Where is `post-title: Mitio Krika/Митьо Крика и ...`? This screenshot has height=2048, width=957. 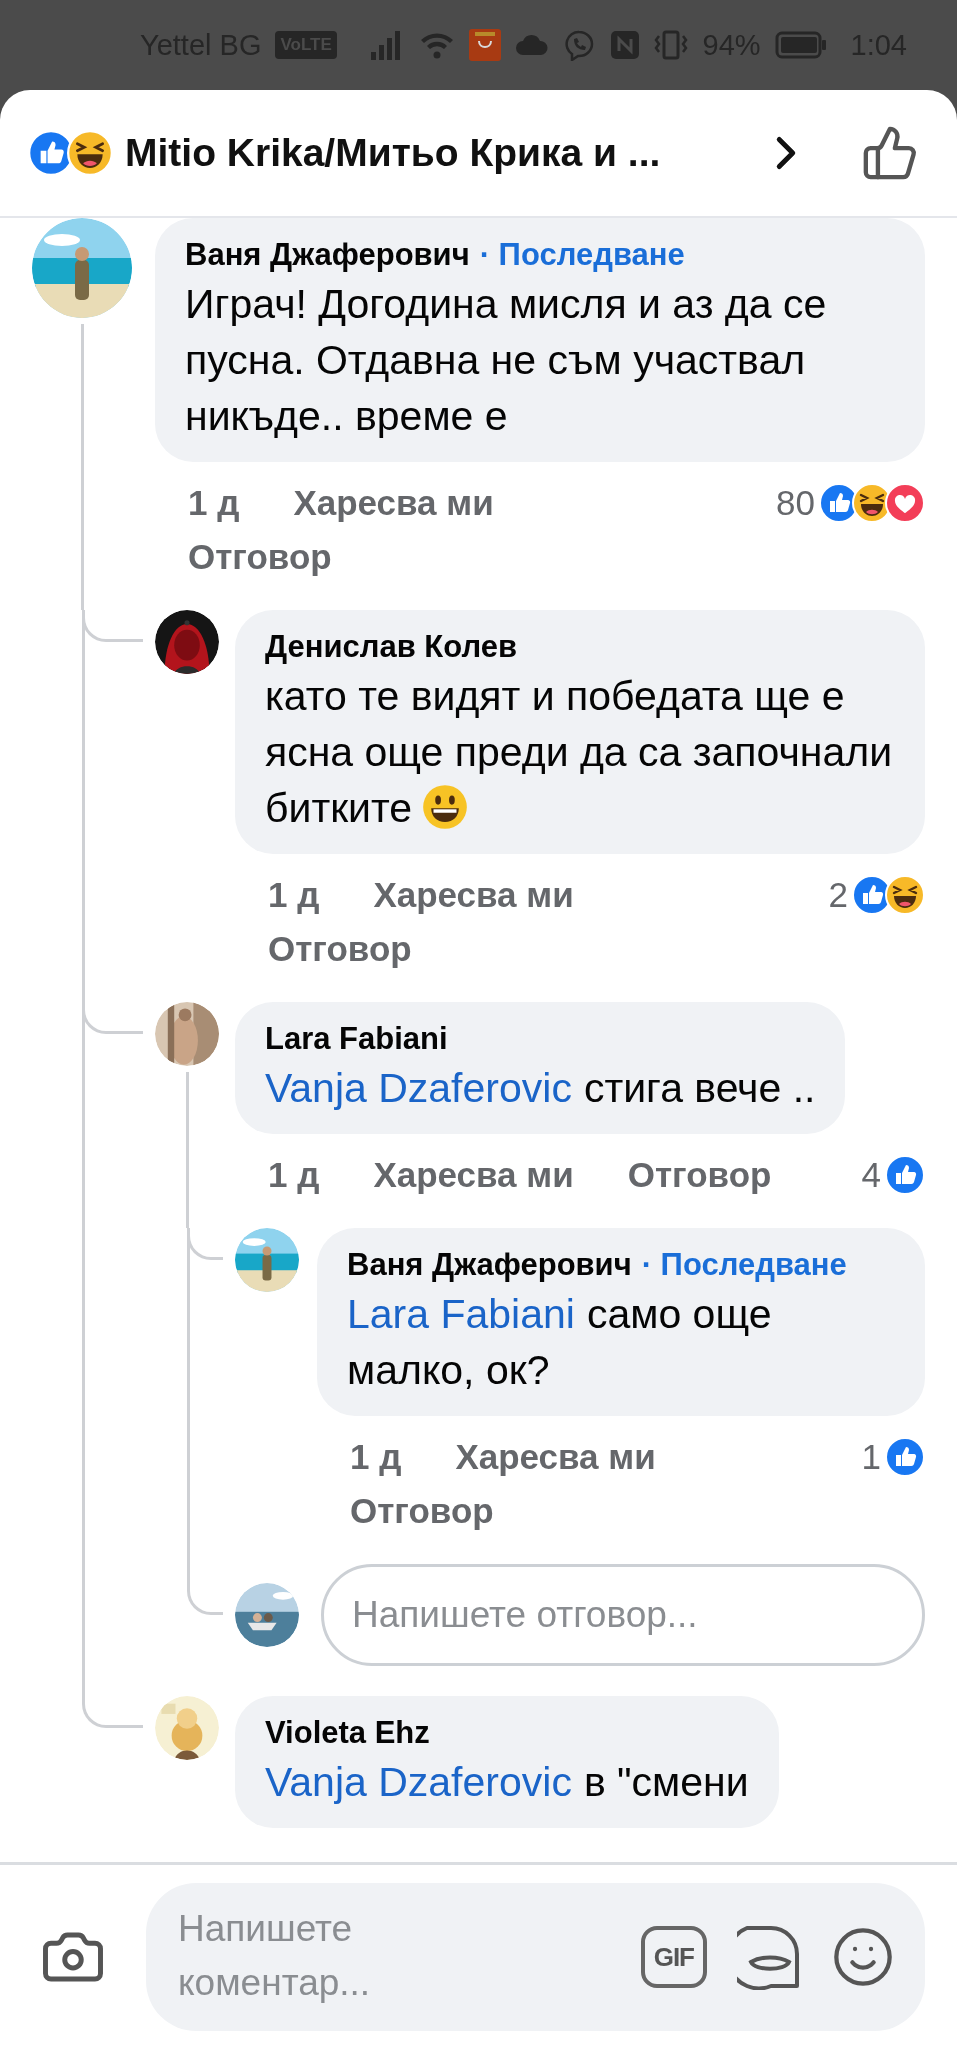
post-title: Mitio Krika/Митьо Крика и ... is located at coordinates (393, 153).